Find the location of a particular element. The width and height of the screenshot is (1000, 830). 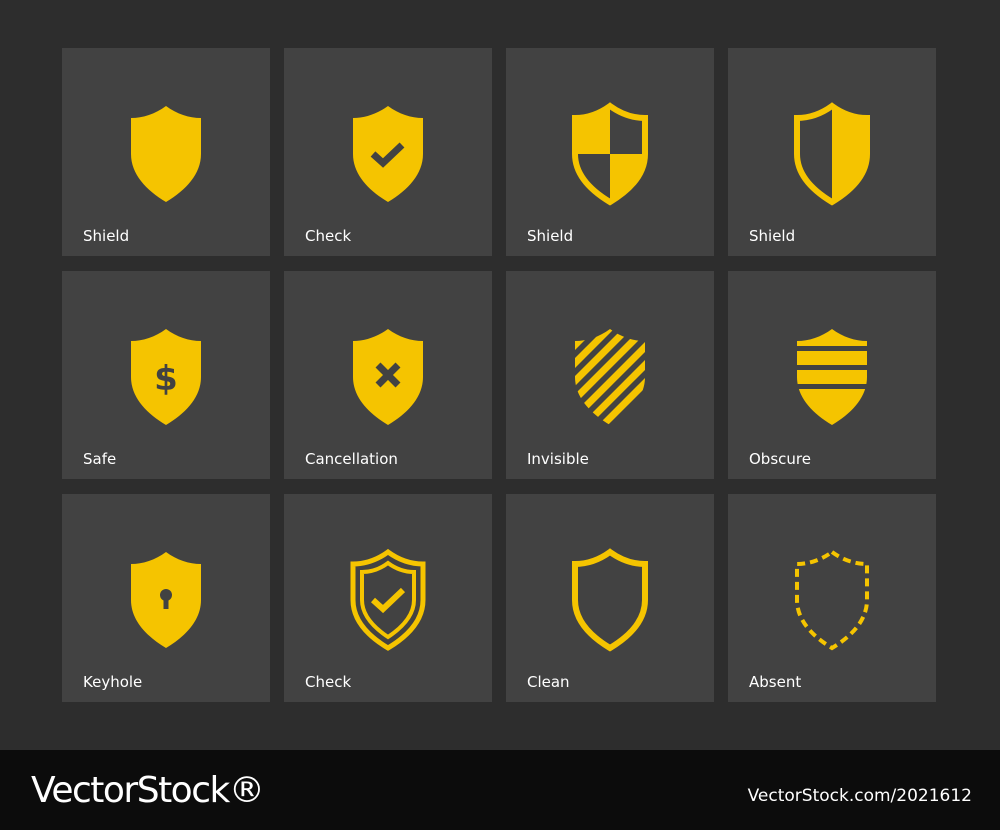

icon-tile: Obscure is located at coordinates (832, 375).